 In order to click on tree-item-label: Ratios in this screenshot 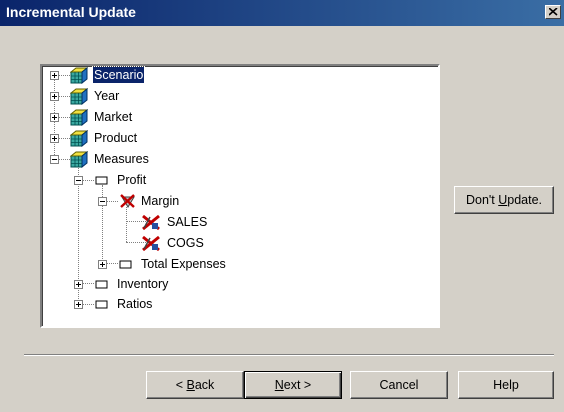, I will do `click(135, 304)`.